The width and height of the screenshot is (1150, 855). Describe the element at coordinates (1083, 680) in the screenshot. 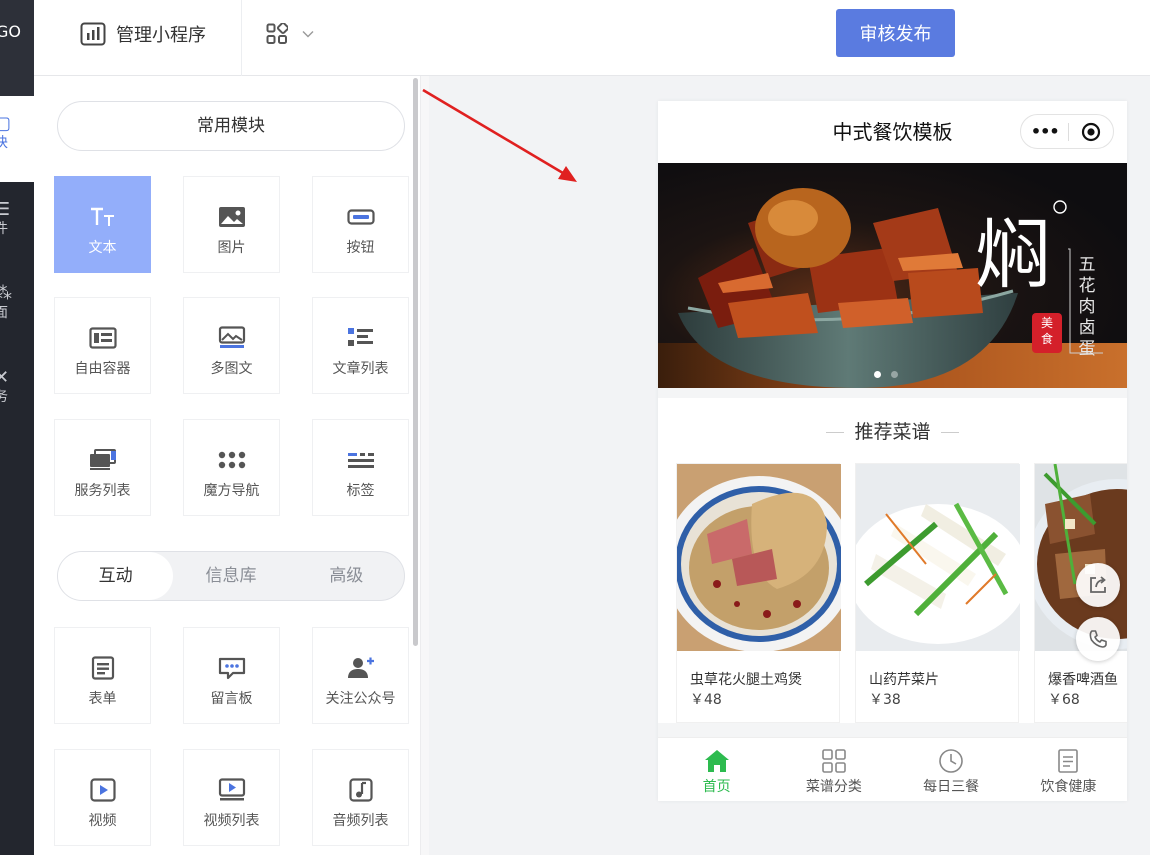

I see `recipe-name: 爆香啤酒鱼` at that location.